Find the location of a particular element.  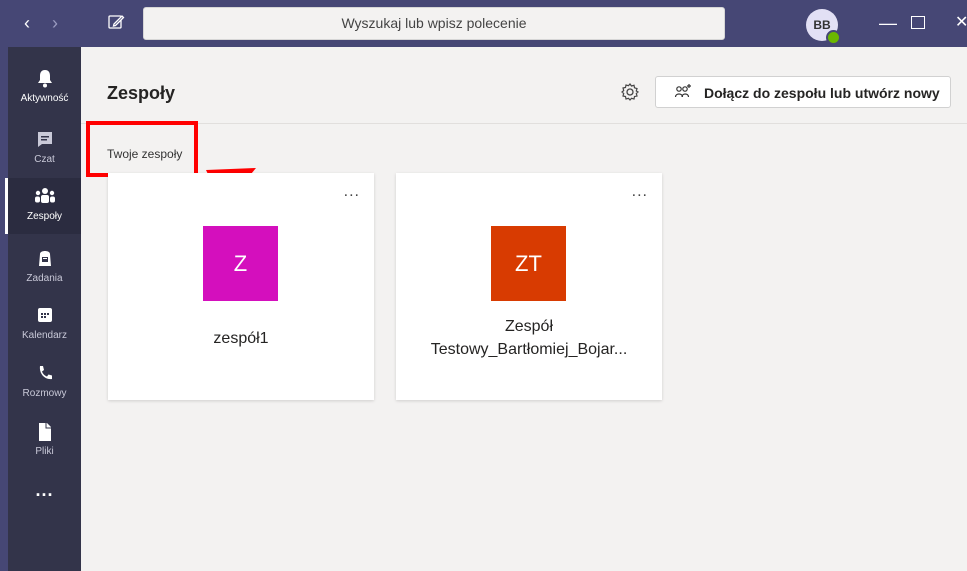

rail-item-teams: Zespoły is located at coordinates (43, 206).